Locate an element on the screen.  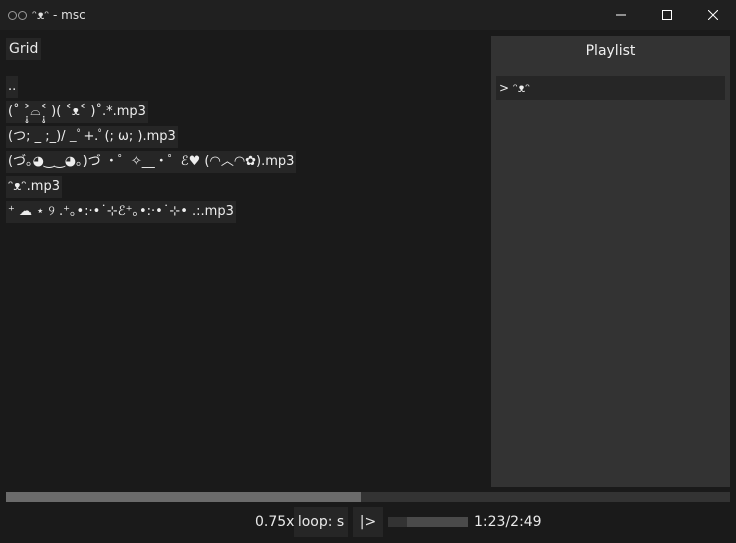
file-item: ⁺ ☁ ⋆ ୨ .⁺｡•:·•˙⊹ℰ⁺｡•:·•˙⊹• .:.mp3 is located at coordinates (121, 212).